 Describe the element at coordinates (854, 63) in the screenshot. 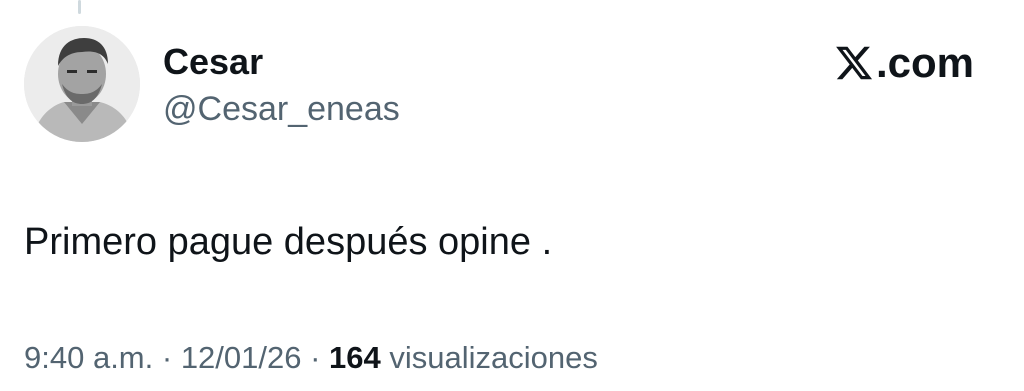

I see `x-logo-icon` at that location.